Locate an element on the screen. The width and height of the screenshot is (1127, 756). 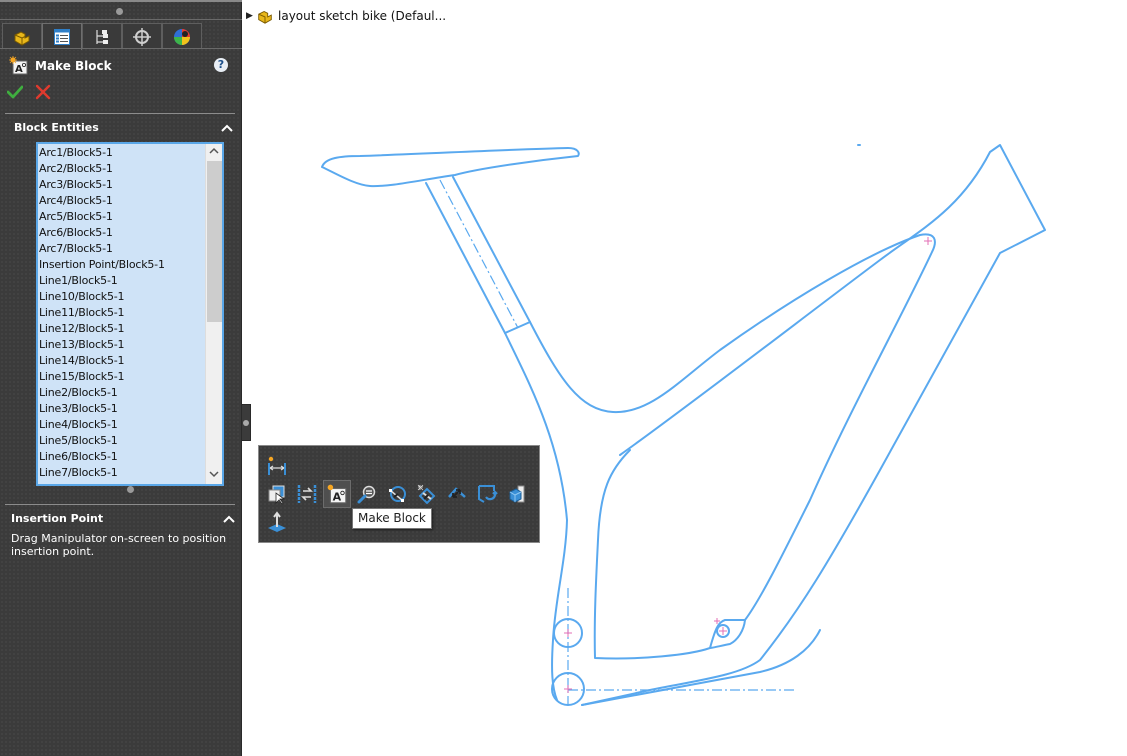
zoom-to-selection-button is located at coordinates (367, 494).